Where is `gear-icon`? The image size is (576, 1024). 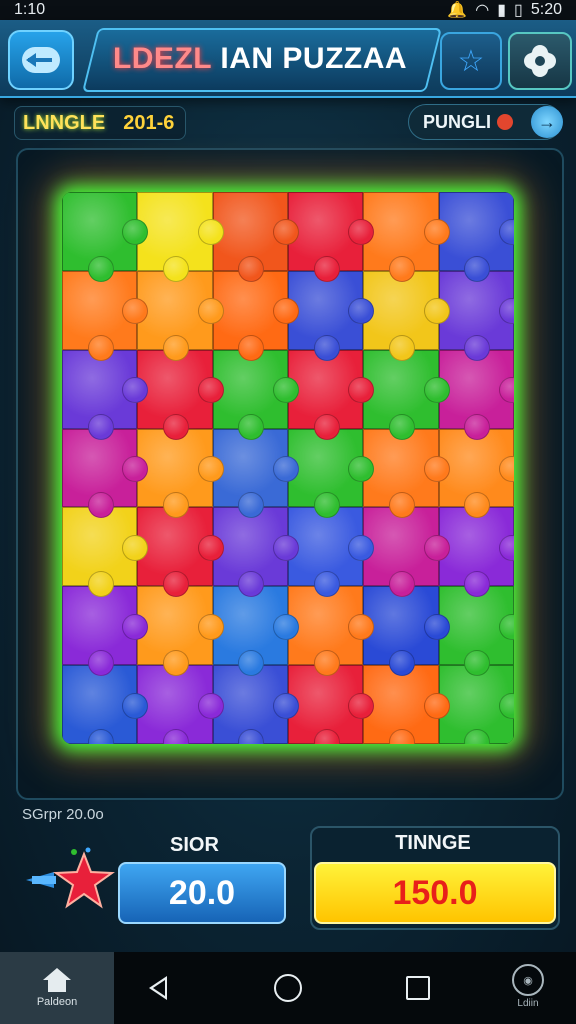
gear-icon is located at coordinates (540, 61).